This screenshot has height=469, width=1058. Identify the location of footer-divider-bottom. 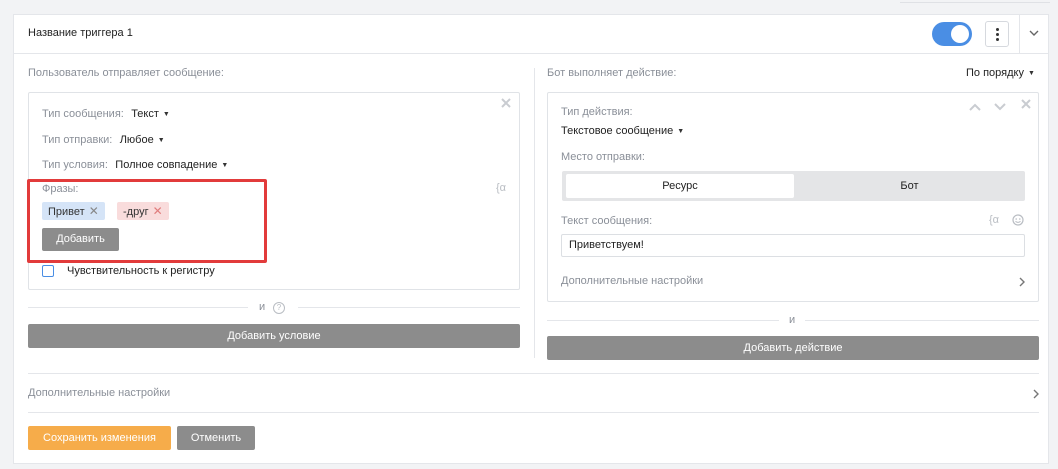
(533, 412).